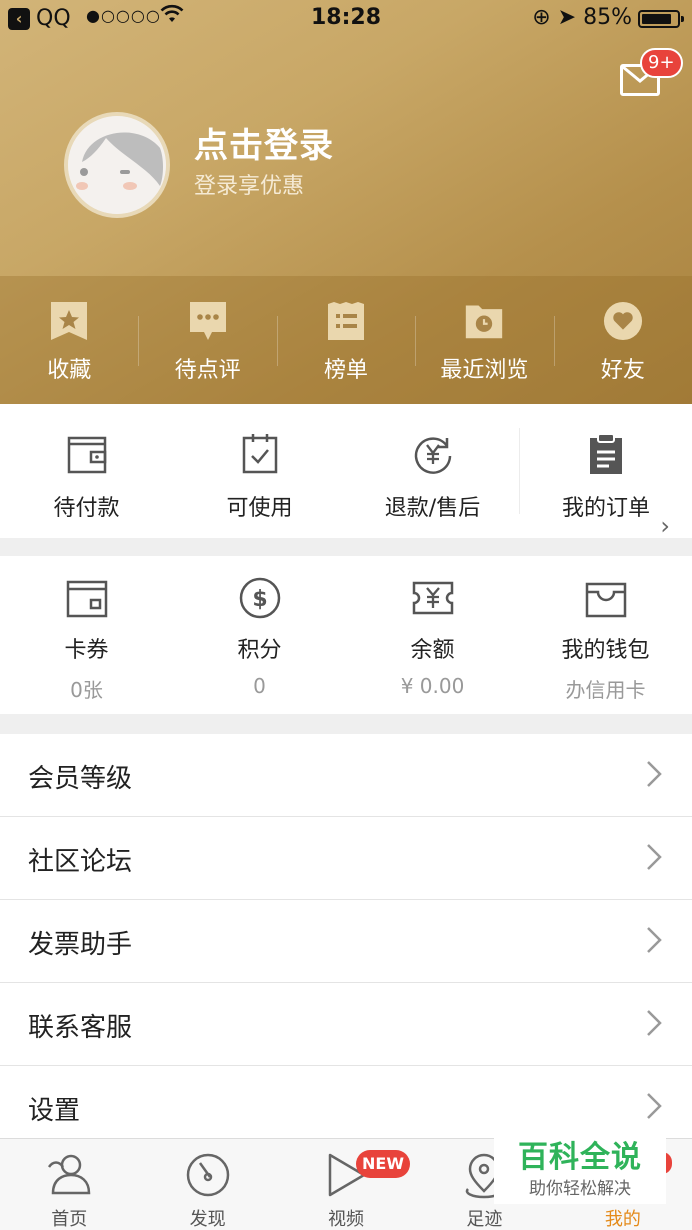 The width and height of the screenshot is (692, 1230). Describe the element at coordinates (54, 1111) in the screenshot. I see `menu-label: 设置` at that location.